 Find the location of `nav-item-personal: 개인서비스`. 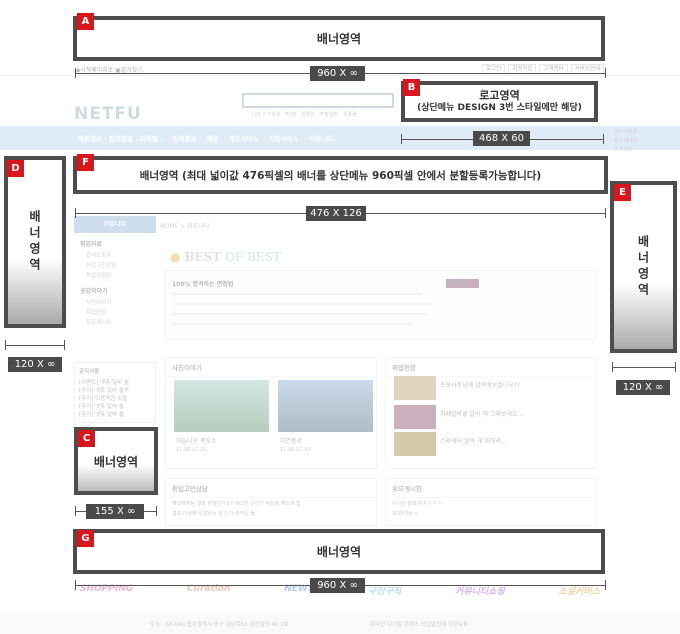

nav-item-personal: 개인서비스 is located at coordinates (243, 138).